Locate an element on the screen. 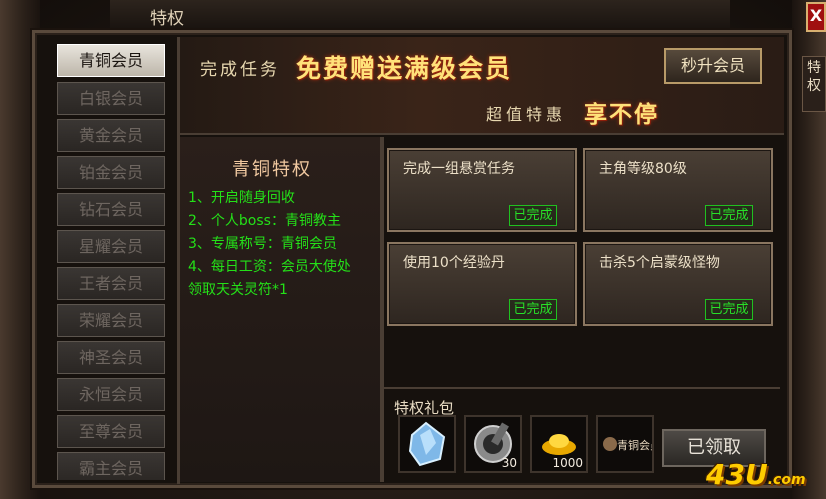 The width and height of the screenshot is (826, 499). crystal-icon is located at coordinates (427, 444).